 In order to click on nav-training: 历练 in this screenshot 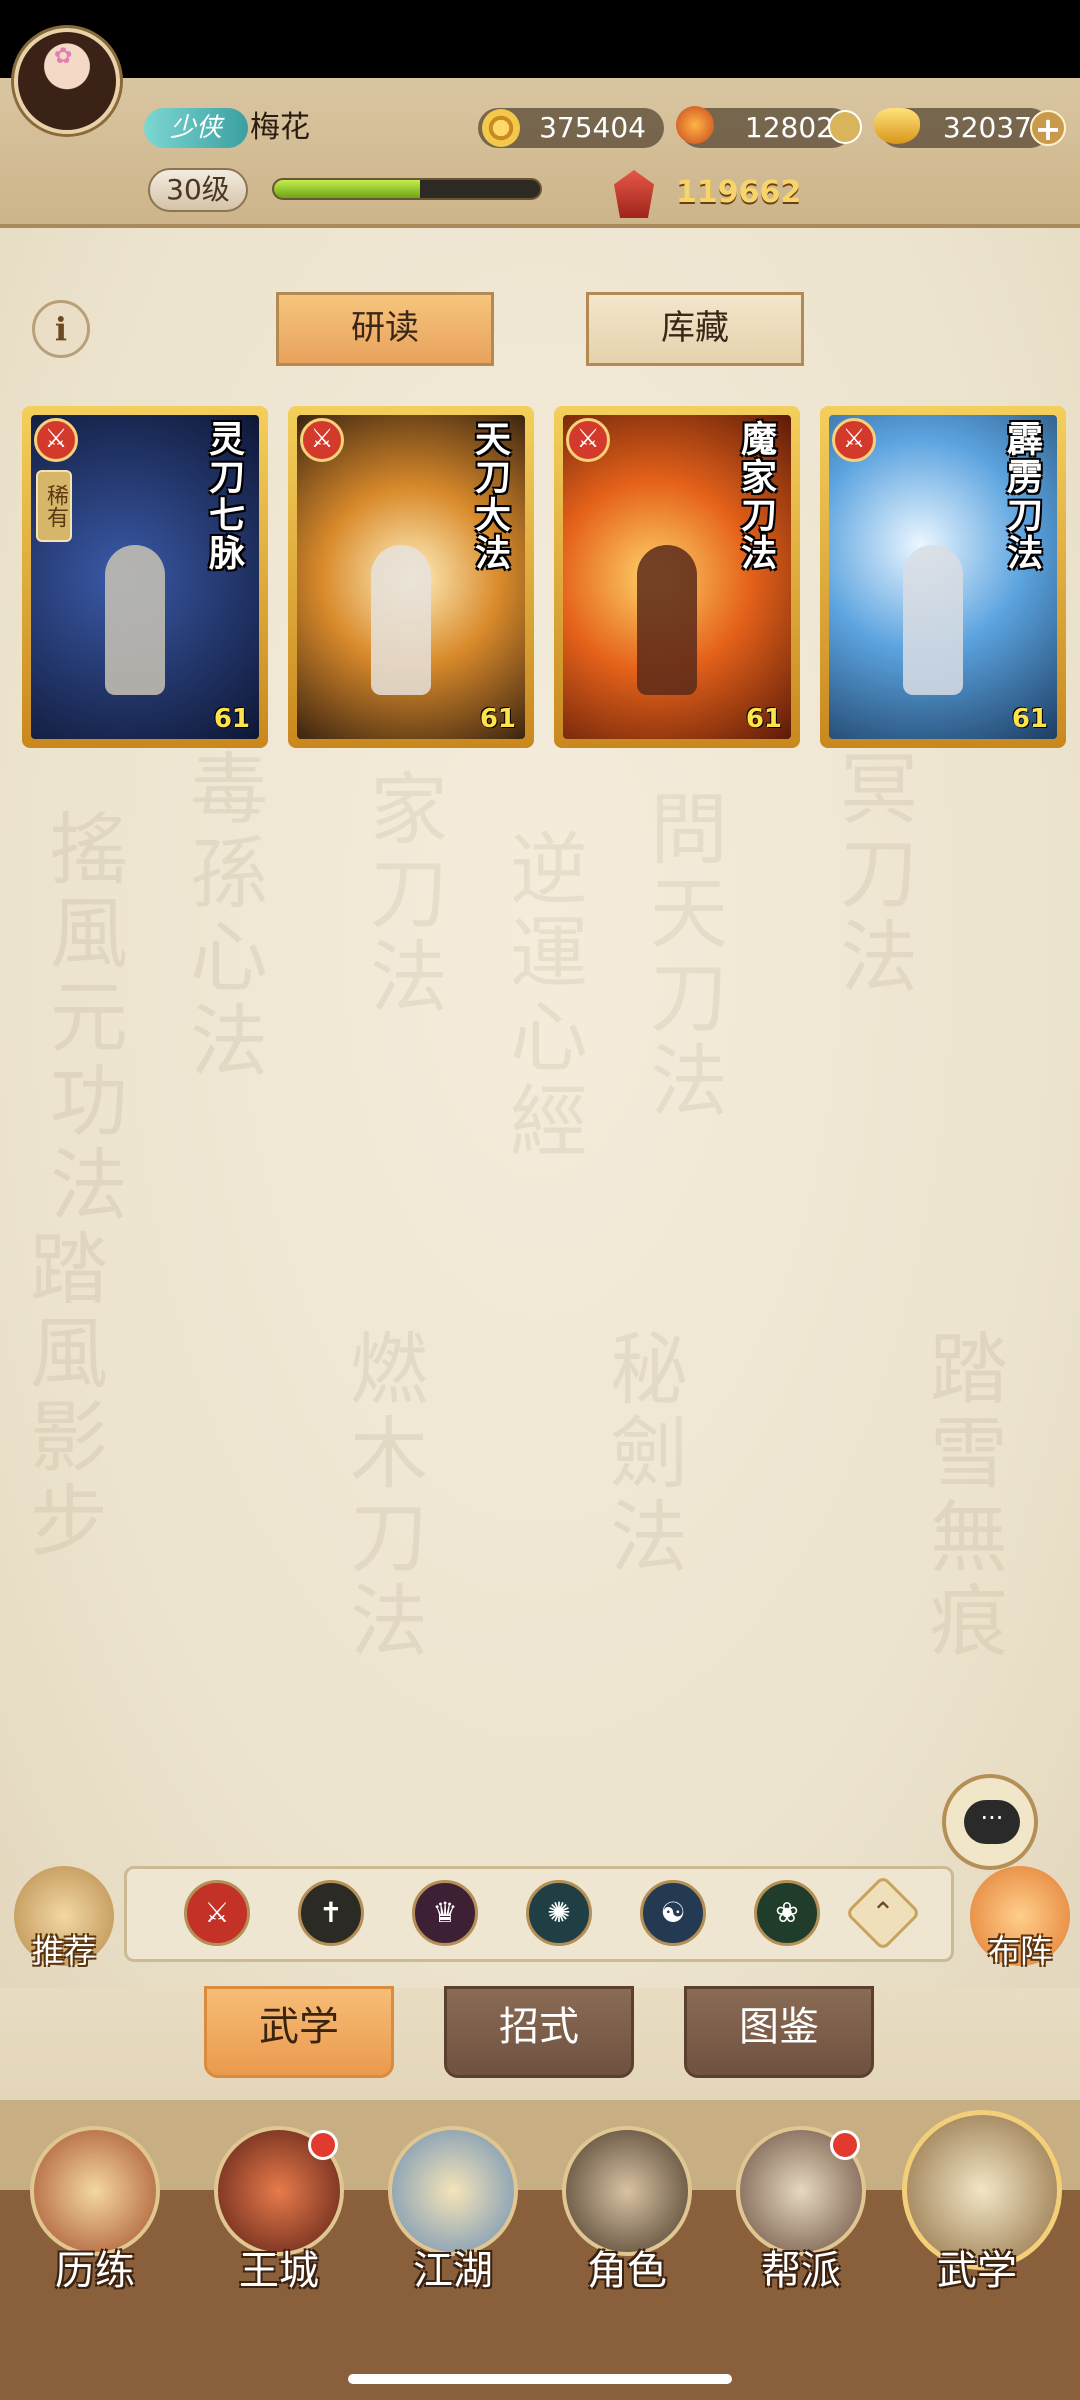, I will do `click(95, 2226)`.